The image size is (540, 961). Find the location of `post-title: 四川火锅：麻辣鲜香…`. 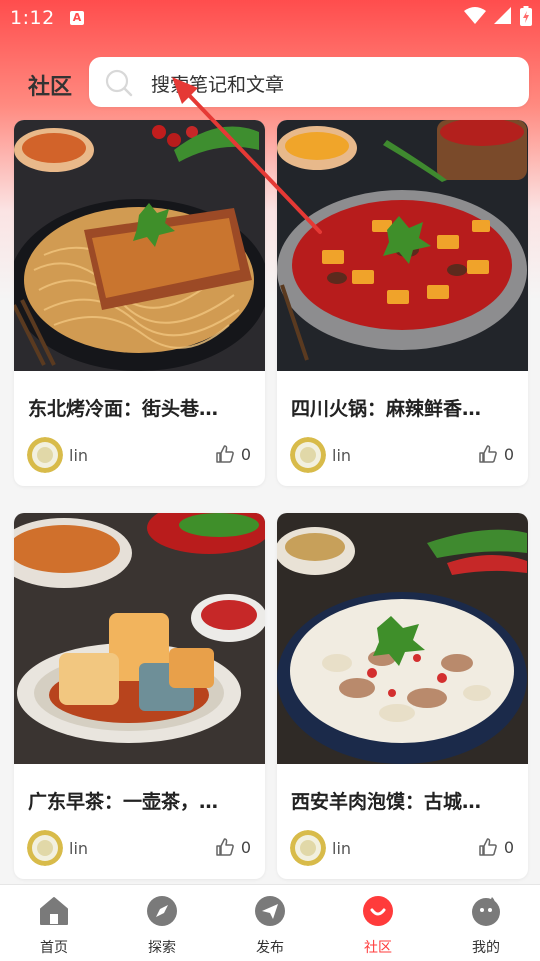

post-title: 四川火锅：麻辣鲜香… is located at coordinates (386, 409).